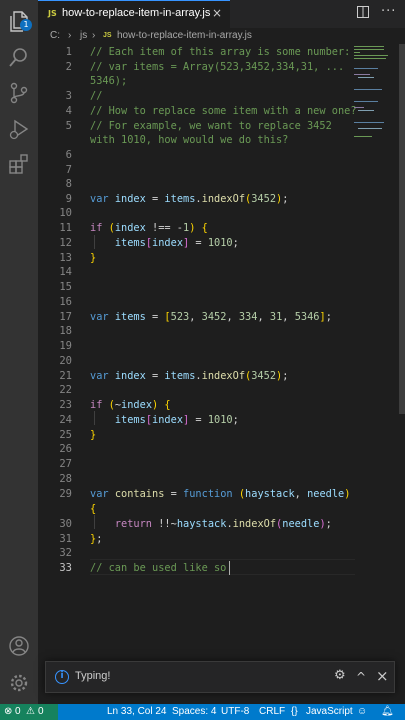 Image resolution: width=405 pixels, height=720 pixels. What do you see at coordinates (184, 35) in the screenshot?
I see `breadcrumb-file: how-to-replace-item-in-array.js` at bounding box center [184, 35].